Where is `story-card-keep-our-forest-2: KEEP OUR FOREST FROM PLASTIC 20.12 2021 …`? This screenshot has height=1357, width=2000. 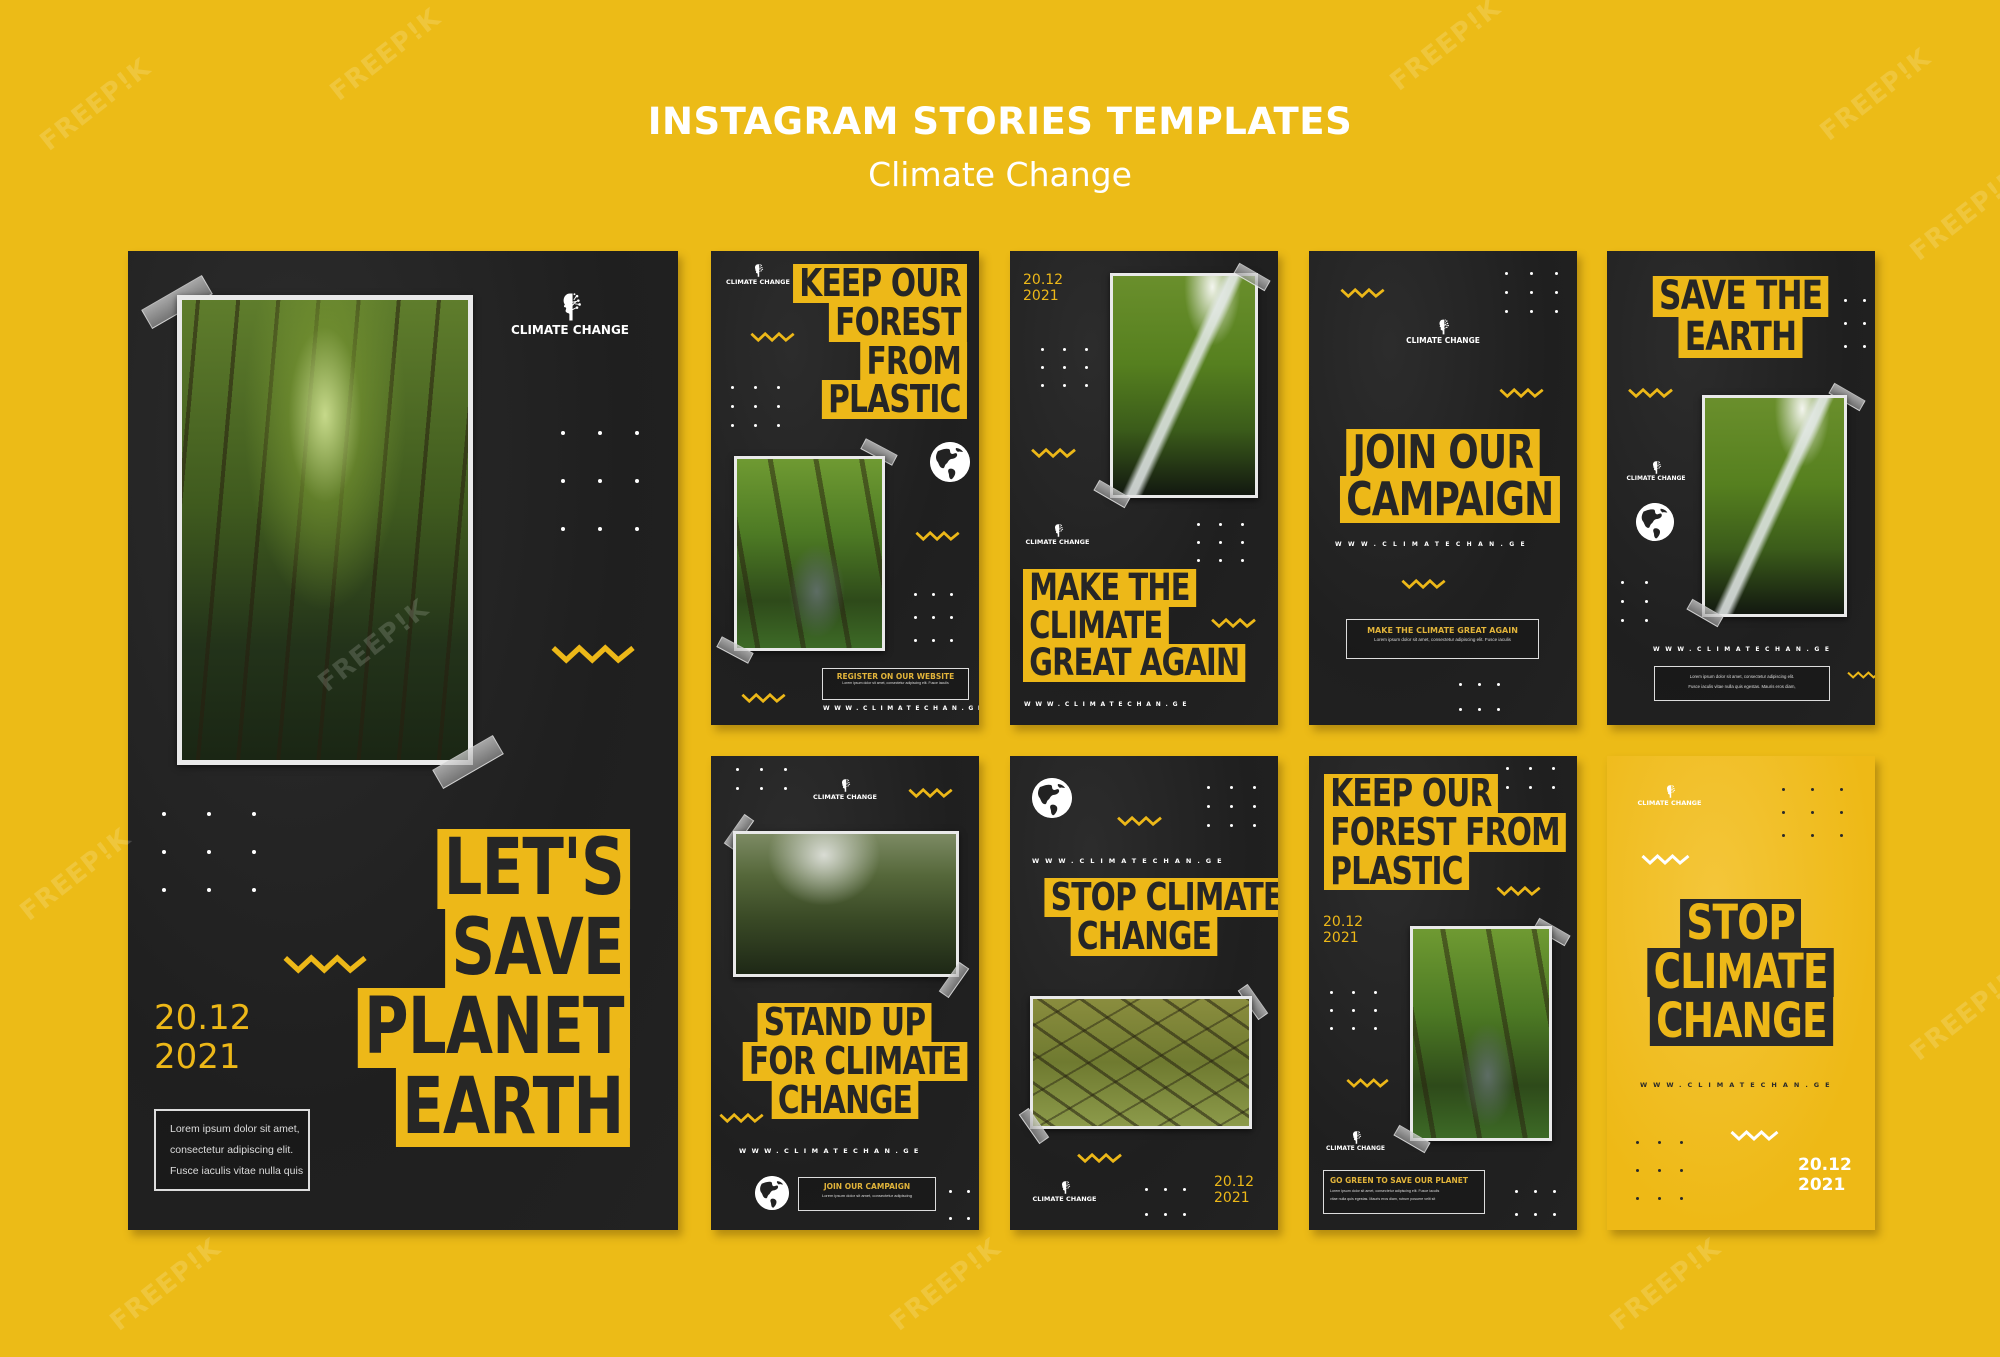 story-card-keep-our-forest-2: KEEP OUR FOREST FROM PLASTIC 20.12 2021 … is located at coordinates (1443, 993).